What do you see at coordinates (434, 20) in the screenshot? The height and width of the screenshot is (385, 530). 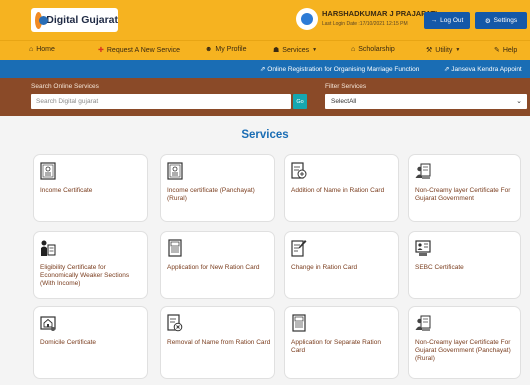 I see `logout-icon: →` at bounding box center [434, 20].